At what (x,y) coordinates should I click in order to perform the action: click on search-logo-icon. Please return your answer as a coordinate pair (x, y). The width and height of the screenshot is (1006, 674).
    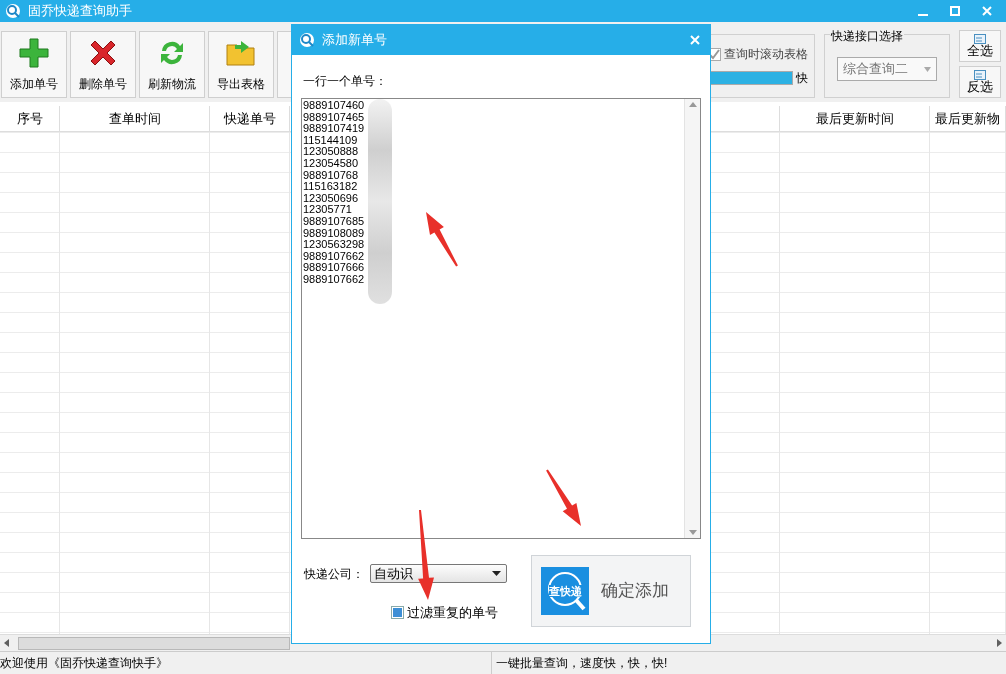
    Looking at the image, I should click on (565, 591).